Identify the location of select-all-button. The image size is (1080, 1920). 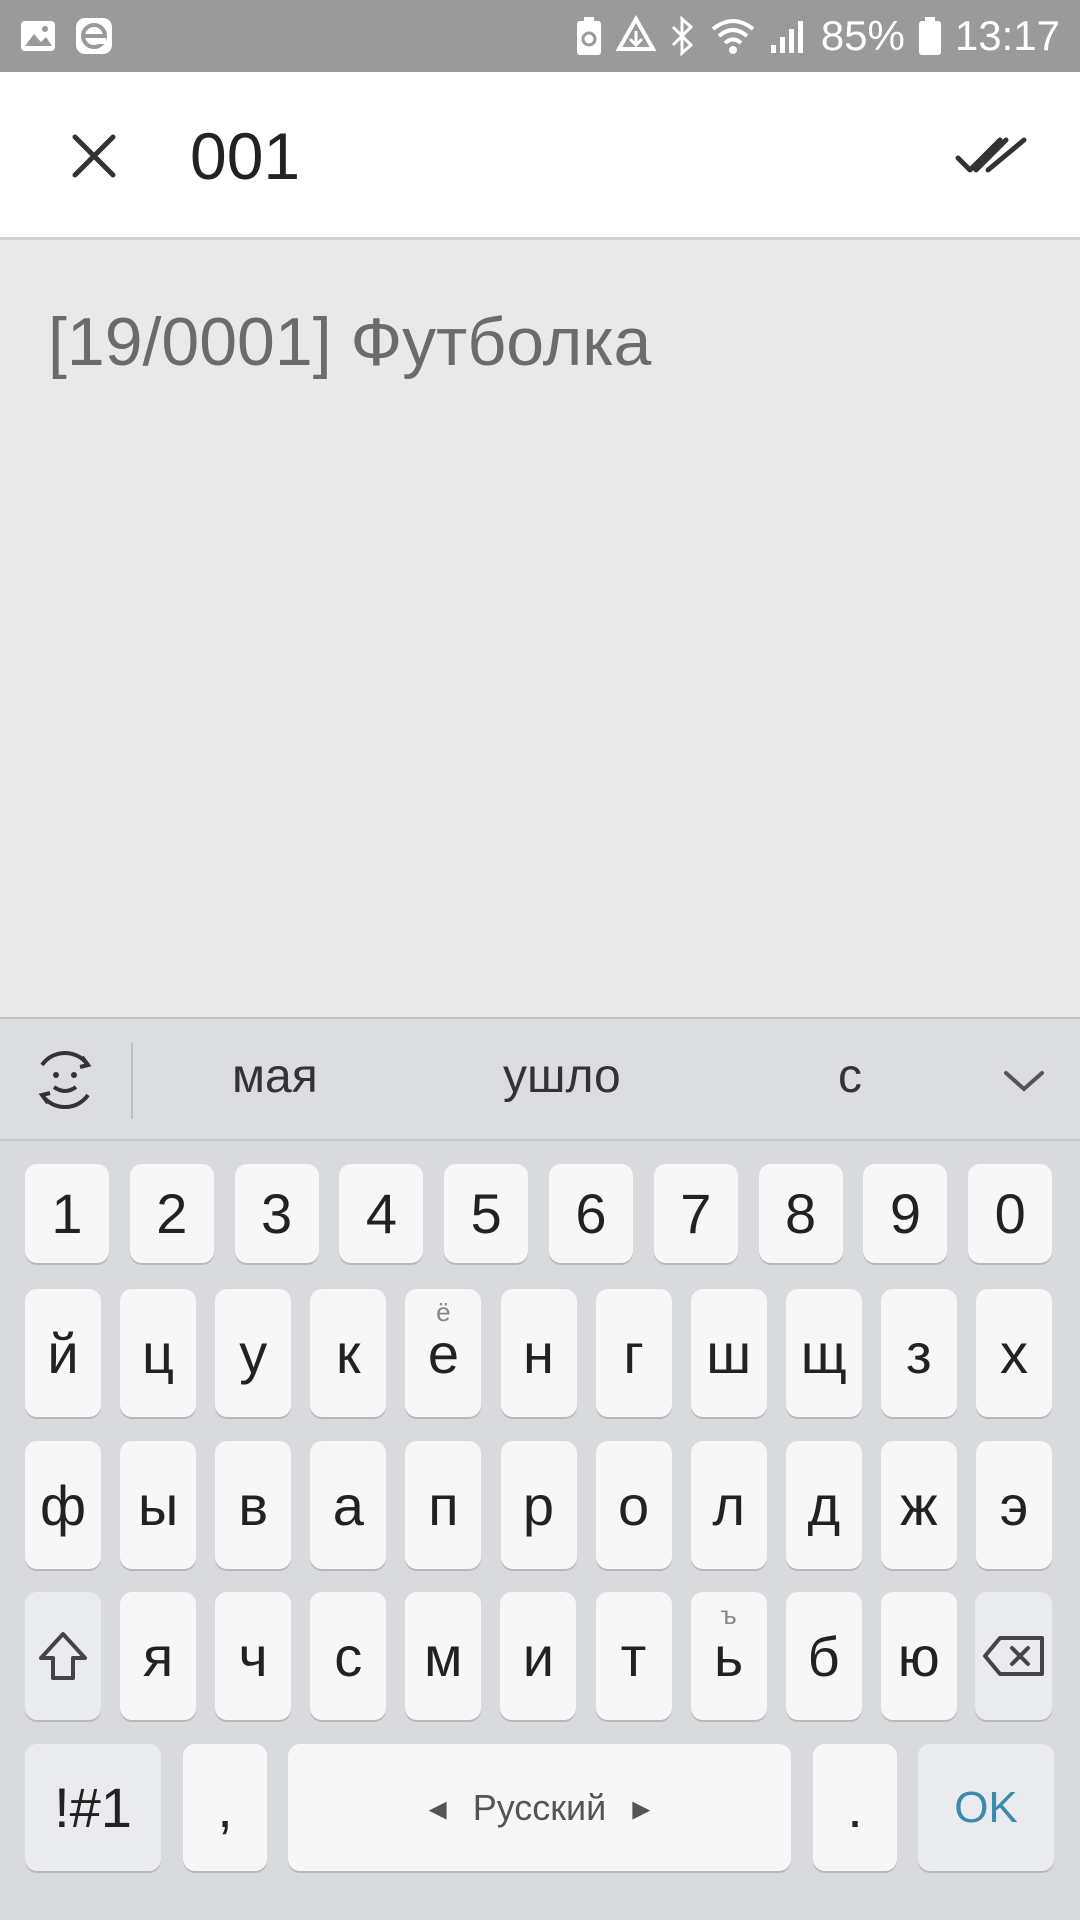
(991, 156).